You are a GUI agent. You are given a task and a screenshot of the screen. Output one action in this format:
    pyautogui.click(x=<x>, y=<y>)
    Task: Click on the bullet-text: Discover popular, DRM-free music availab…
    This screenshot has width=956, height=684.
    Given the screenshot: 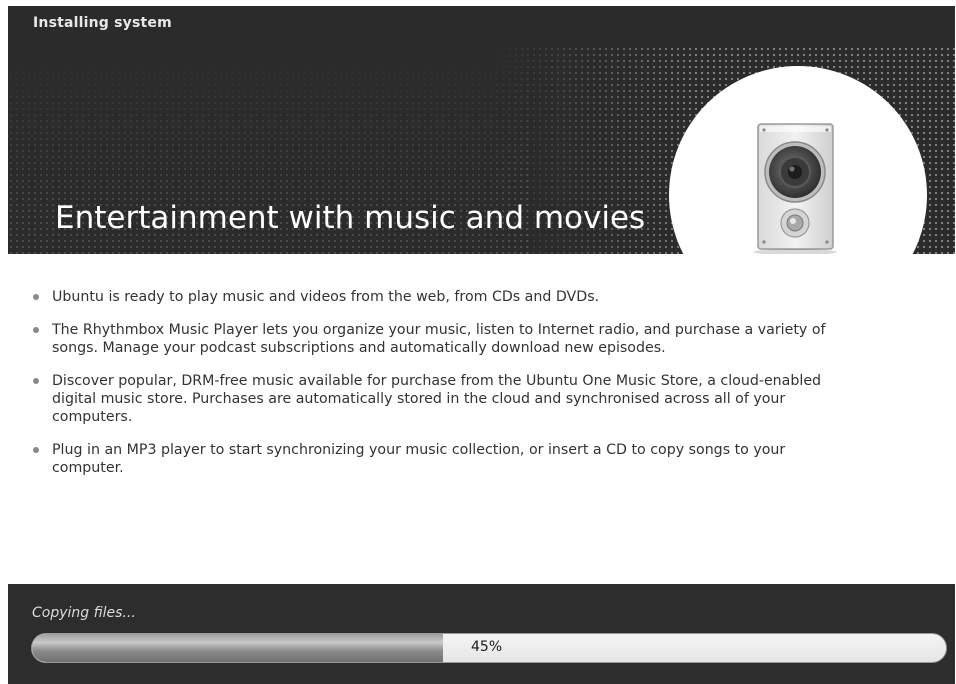 What is the action you would take?
    pyautogui.click(x=437, y=399)
    